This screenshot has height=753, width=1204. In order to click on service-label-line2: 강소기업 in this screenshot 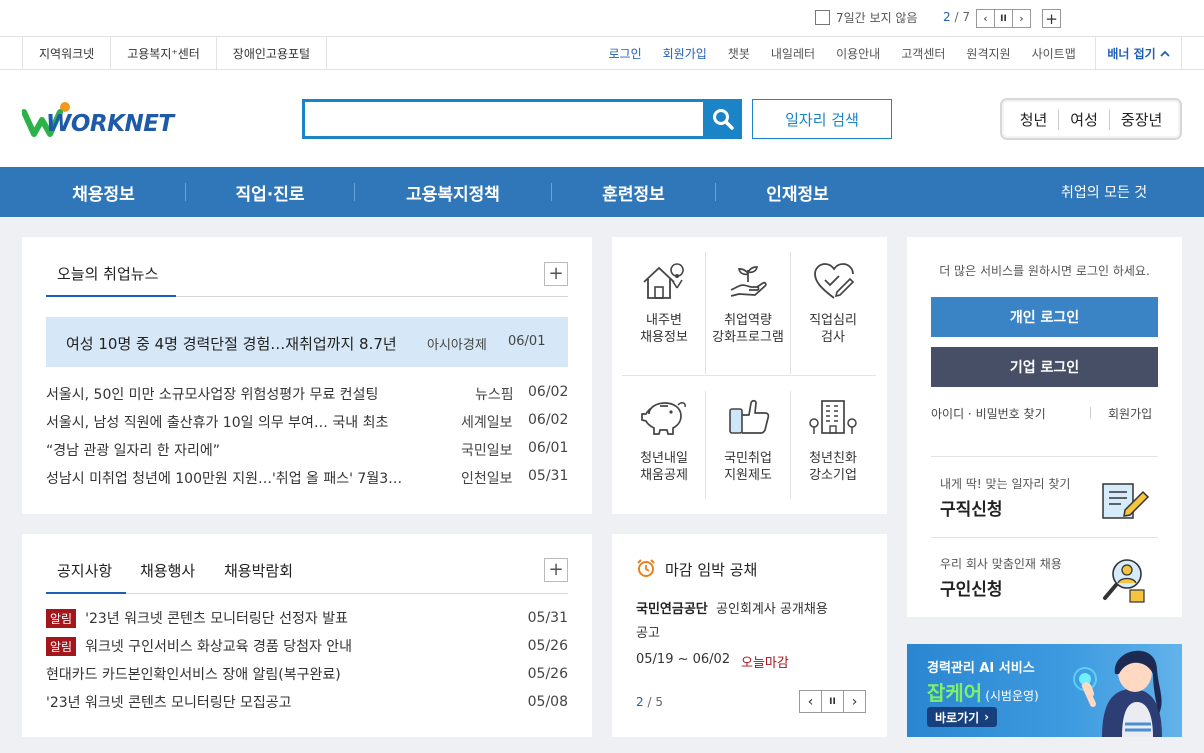, I will do `click(833, 475)`.